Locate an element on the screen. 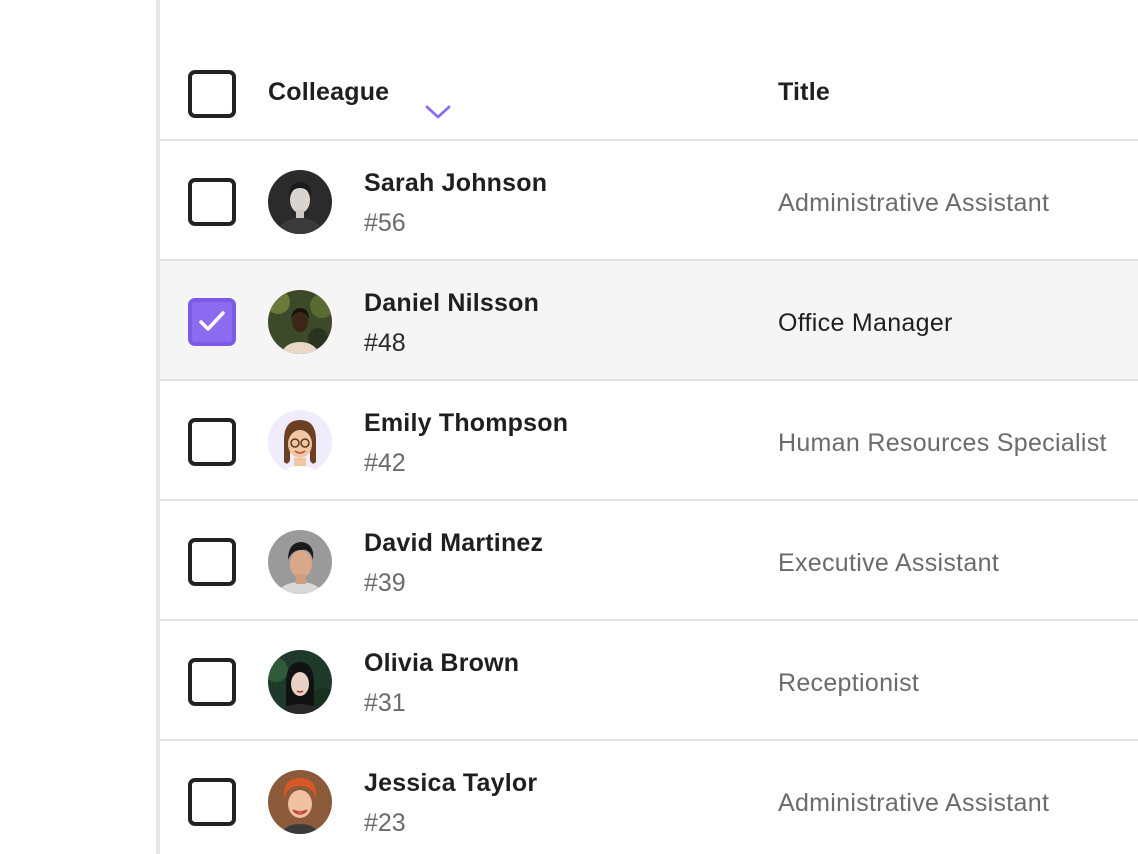  colleague-title: Executive Assistant is located at coordinates (888, 563).